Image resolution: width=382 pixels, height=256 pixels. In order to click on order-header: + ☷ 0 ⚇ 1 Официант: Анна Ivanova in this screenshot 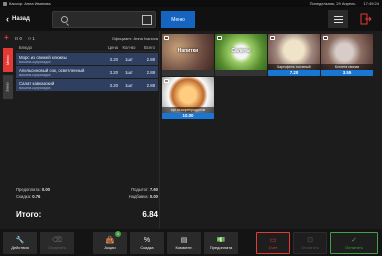, I will do `click(81, 38)`.